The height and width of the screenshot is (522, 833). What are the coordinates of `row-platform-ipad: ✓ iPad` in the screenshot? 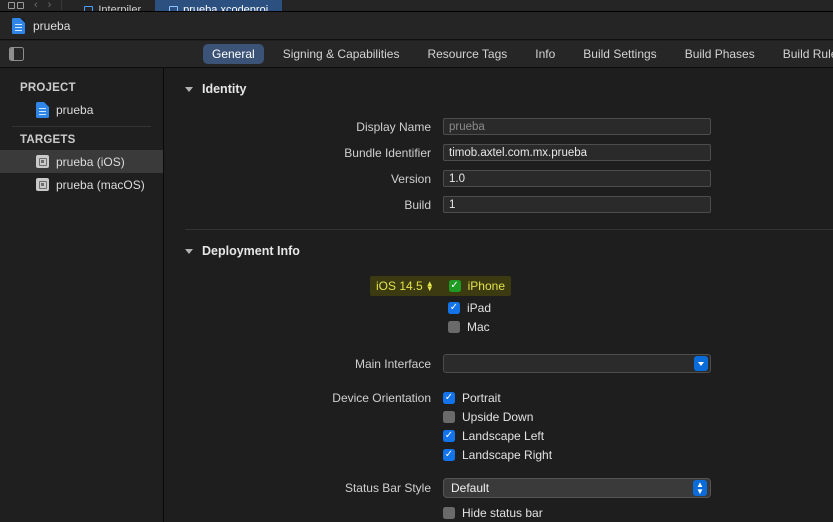 It's located at (640, 308).